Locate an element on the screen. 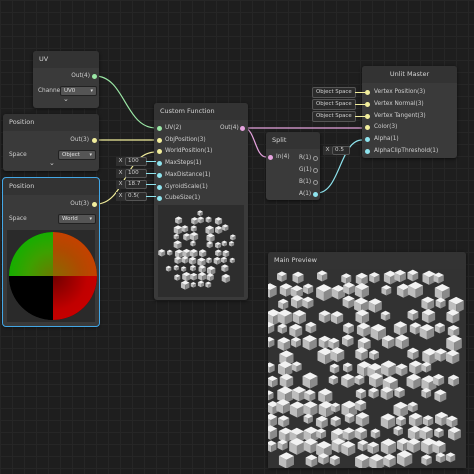  custom-input-label: ObjPosition(3) is located at coordinates (185, 139).